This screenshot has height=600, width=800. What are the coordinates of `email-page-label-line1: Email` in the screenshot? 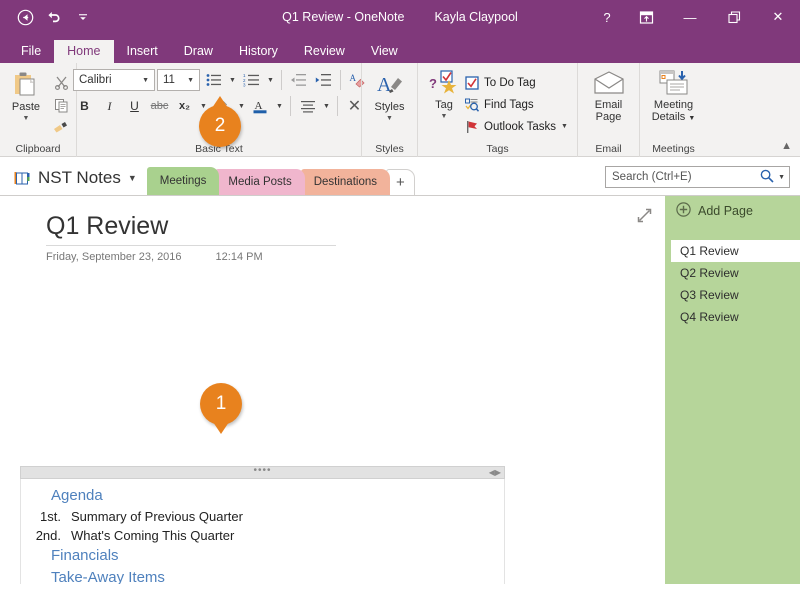 It's located at (608, 105).